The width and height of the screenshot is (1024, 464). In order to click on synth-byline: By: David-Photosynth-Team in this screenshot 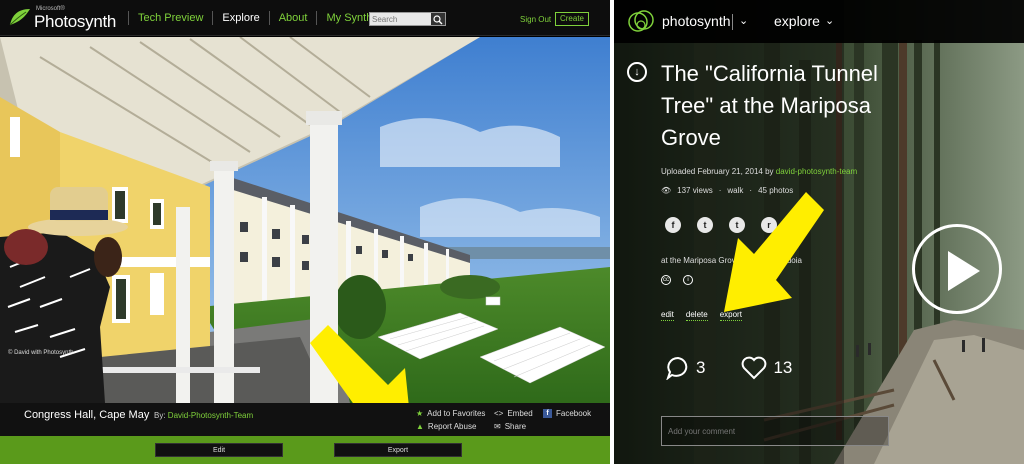, I will do `click(203, 415)`.